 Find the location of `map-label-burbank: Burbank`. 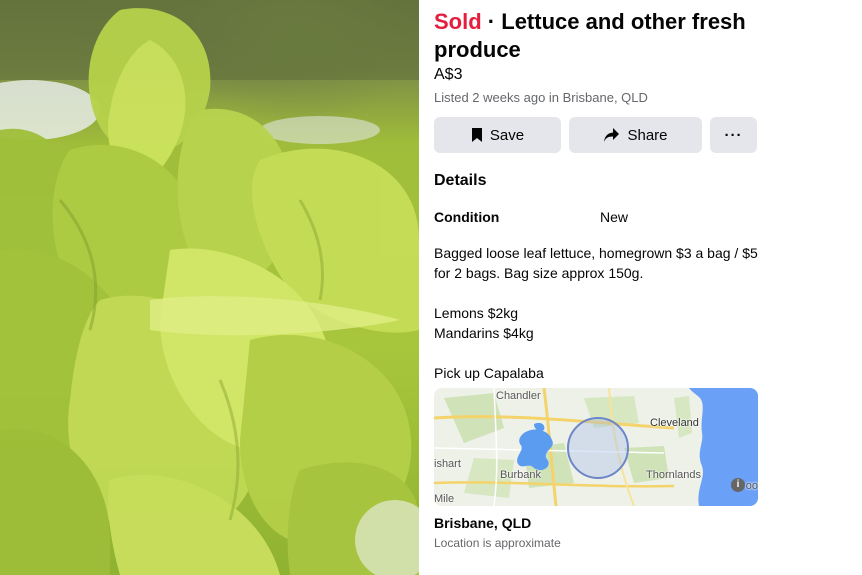

map-label-burbank: Burbank is located at coordinates (520, 475).